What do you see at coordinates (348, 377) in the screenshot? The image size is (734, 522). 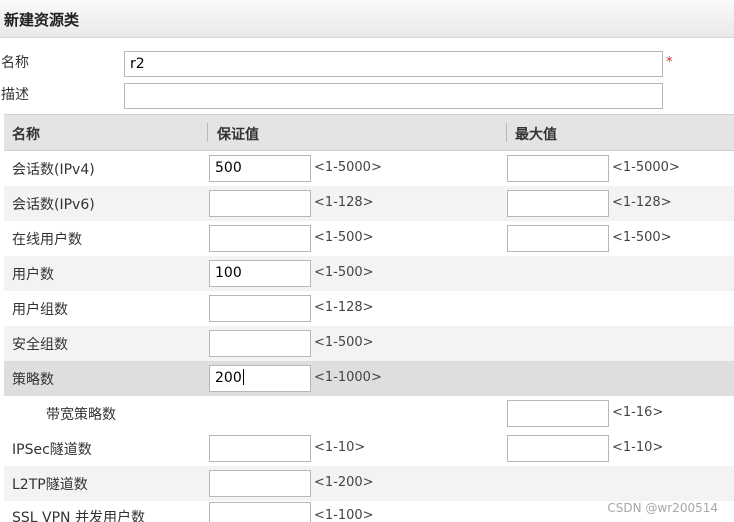 I see `guarantee-range: <1-1000>` at bounding box center [348, 377].